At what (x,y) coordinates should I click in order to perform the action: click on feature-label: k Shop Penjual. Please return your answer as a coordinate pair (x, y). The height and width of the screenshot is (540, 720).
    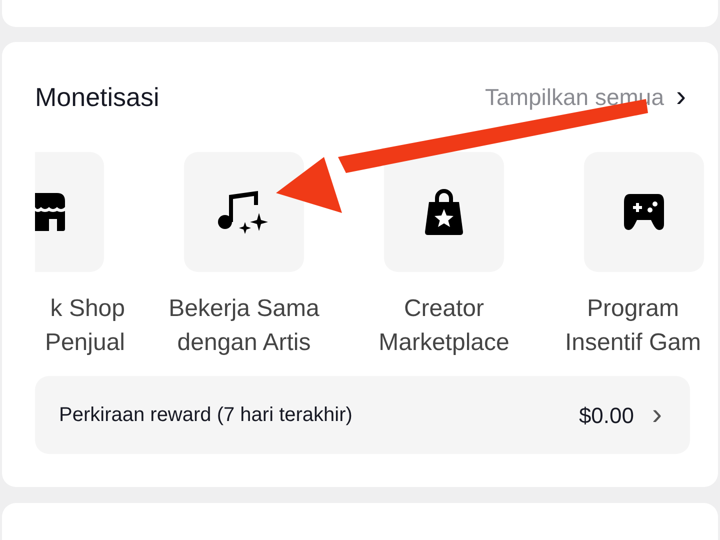
    Looking at the image, I should click on (84, 326).